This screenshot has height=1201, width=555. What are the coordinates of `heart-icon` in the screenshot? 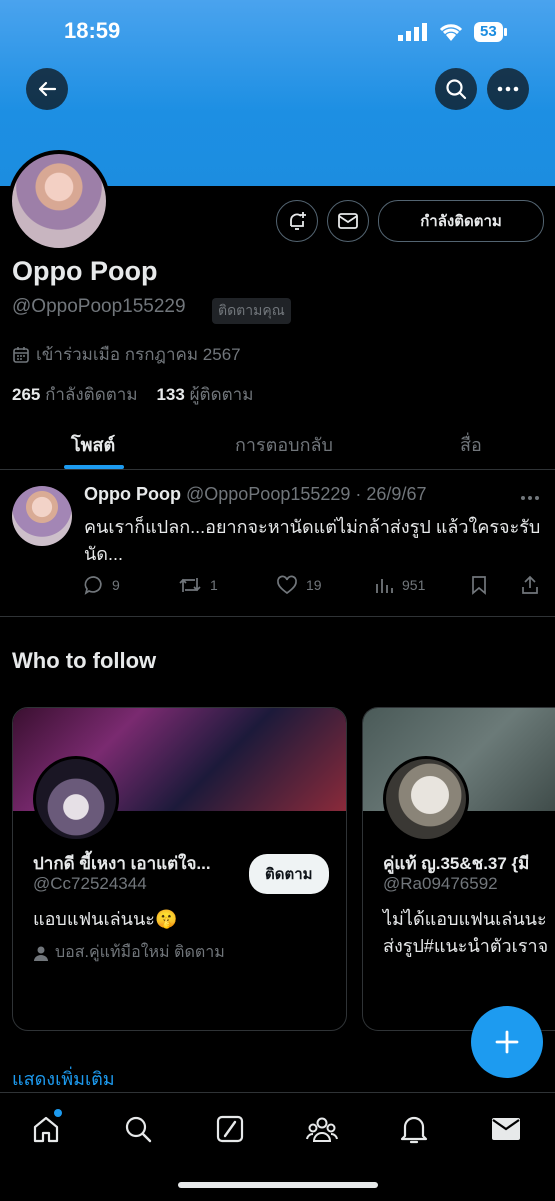 It's located at (287, 585).